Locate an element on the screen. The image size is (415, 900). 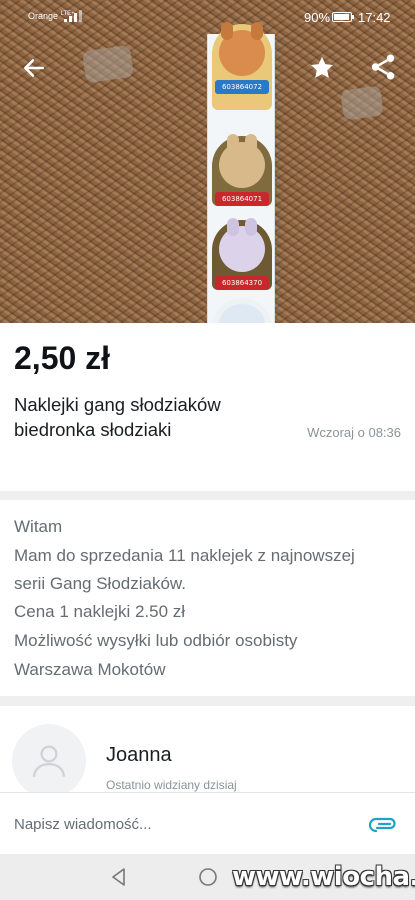
avatar is located at coordinates (49, 761).